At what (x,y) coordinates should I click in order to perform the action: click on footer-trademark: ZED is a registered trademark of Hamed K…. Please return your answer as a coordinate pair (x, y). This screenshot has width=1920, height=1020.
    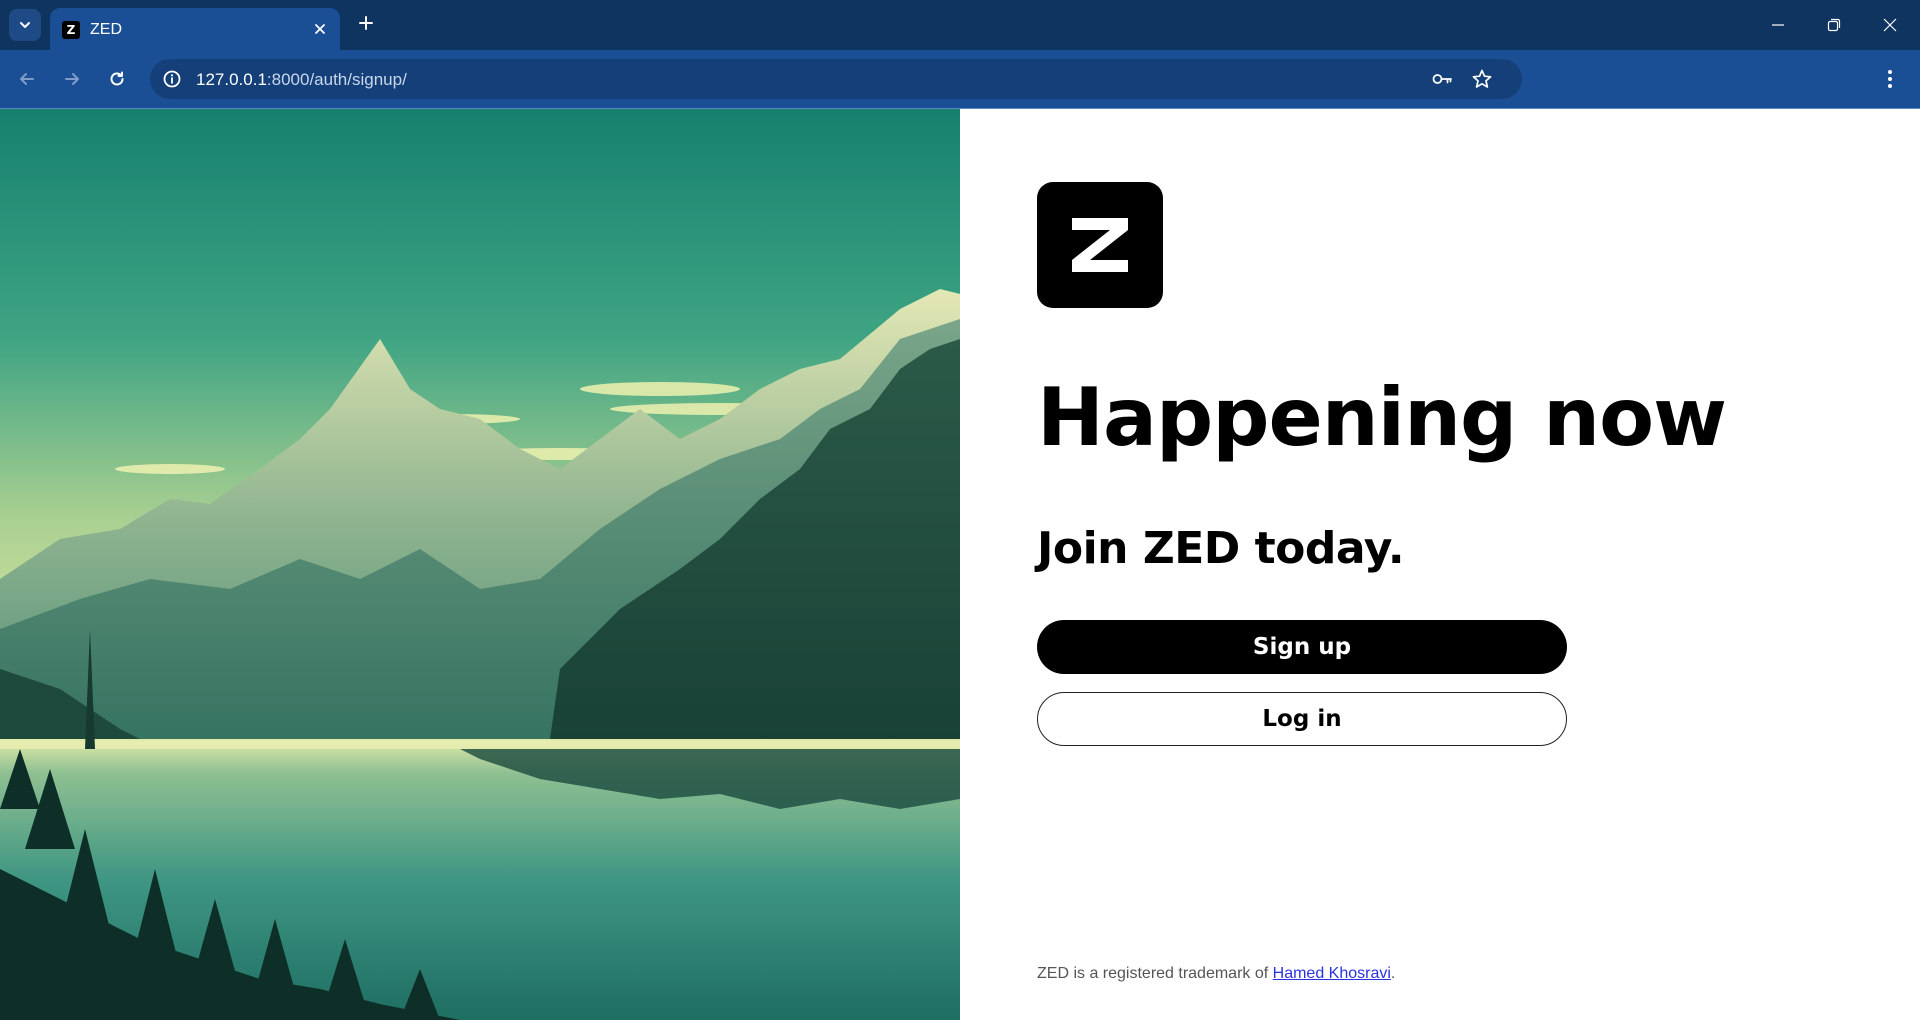
    Looking at the image, I should click on (1216, 974).